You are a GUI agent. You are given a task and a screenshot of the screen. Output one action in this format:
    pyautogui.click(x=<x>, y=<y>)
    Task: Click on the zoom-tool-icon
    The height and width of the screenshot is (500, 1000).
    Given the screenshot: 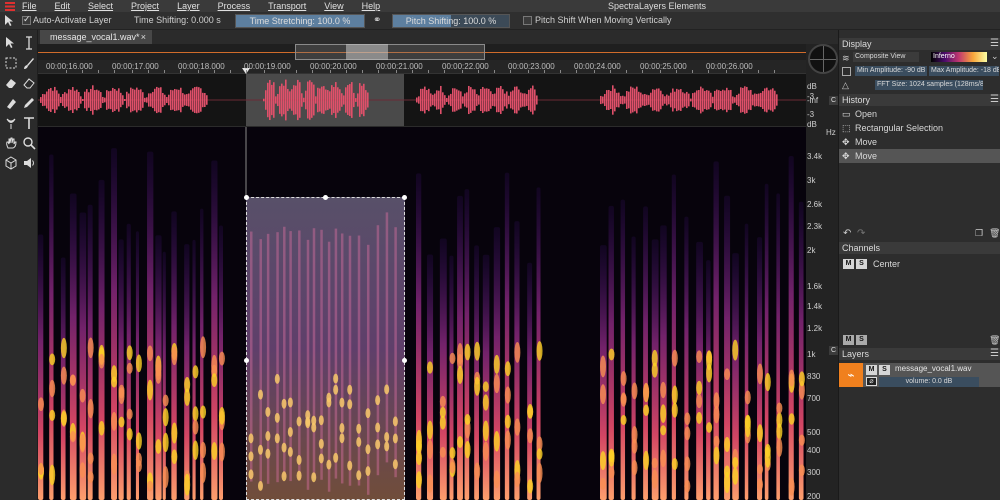 What is the action you would take?
    pyautogui.click(x=29, y=144)
    